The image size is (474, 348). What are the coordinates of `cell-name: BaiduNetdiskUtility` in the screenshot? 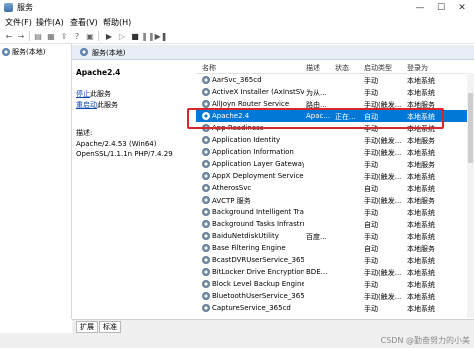 It's located at (245, 236).